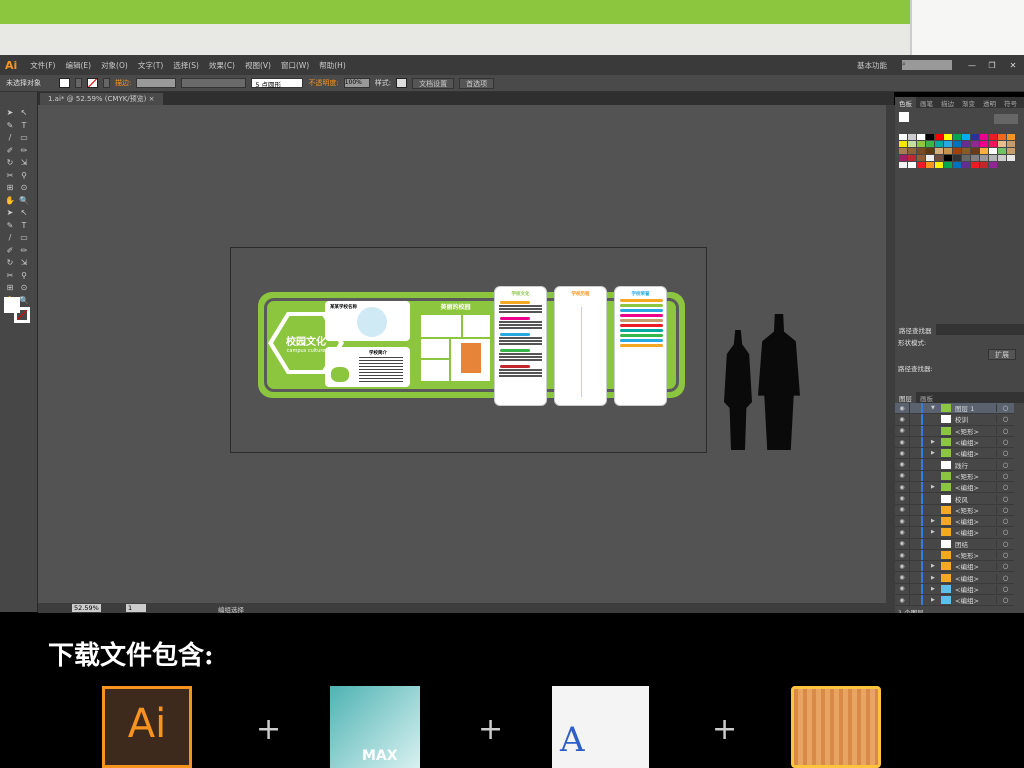 The image size is (1024, 768). Describe the element at coordinates (10, 225) in the screenshot. I see `tool-icon: ✎` at that location.